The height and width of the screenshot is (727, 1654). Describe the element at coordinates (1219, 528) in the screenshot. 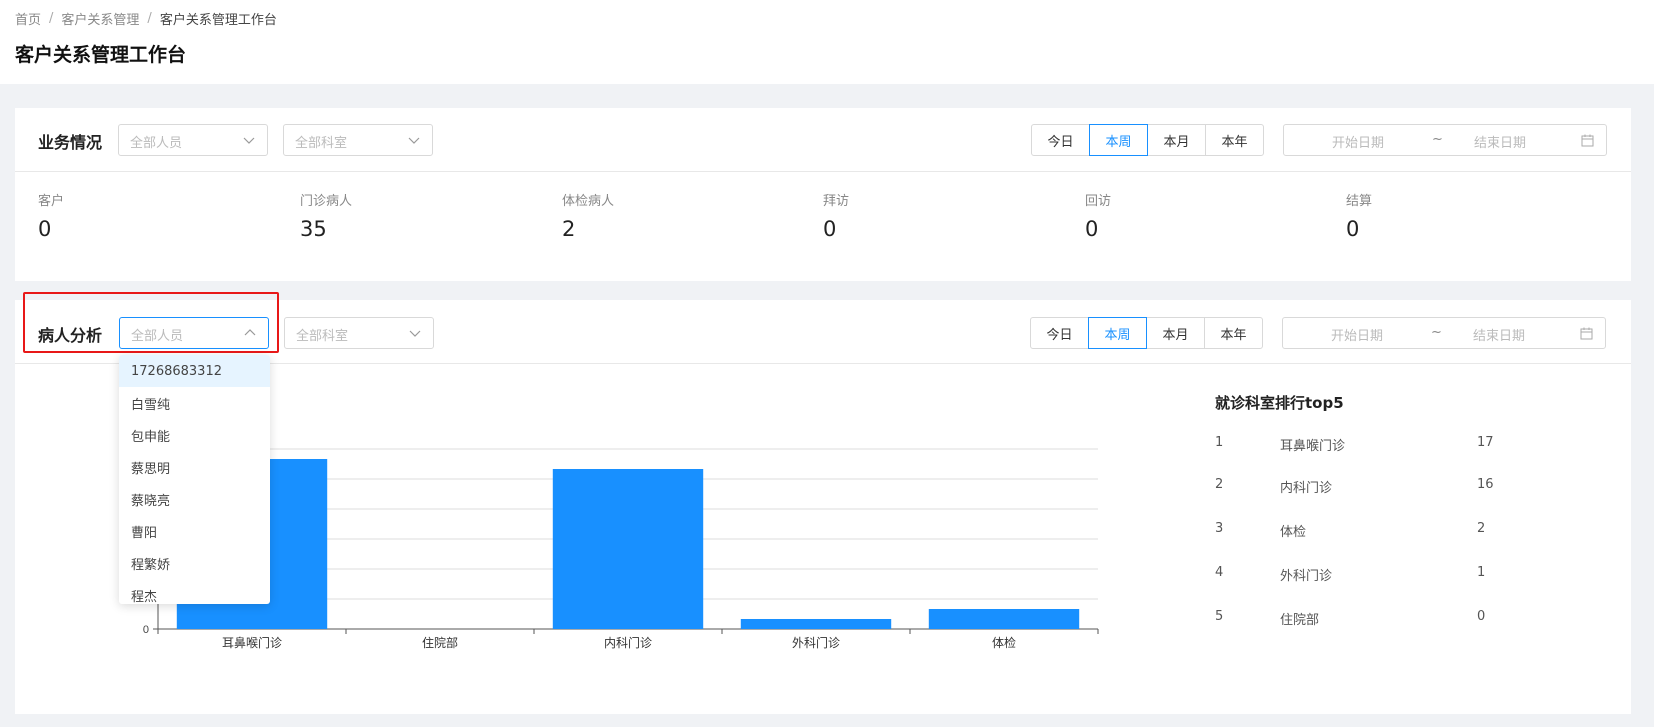

I see `ranking-number: 3` at that location.